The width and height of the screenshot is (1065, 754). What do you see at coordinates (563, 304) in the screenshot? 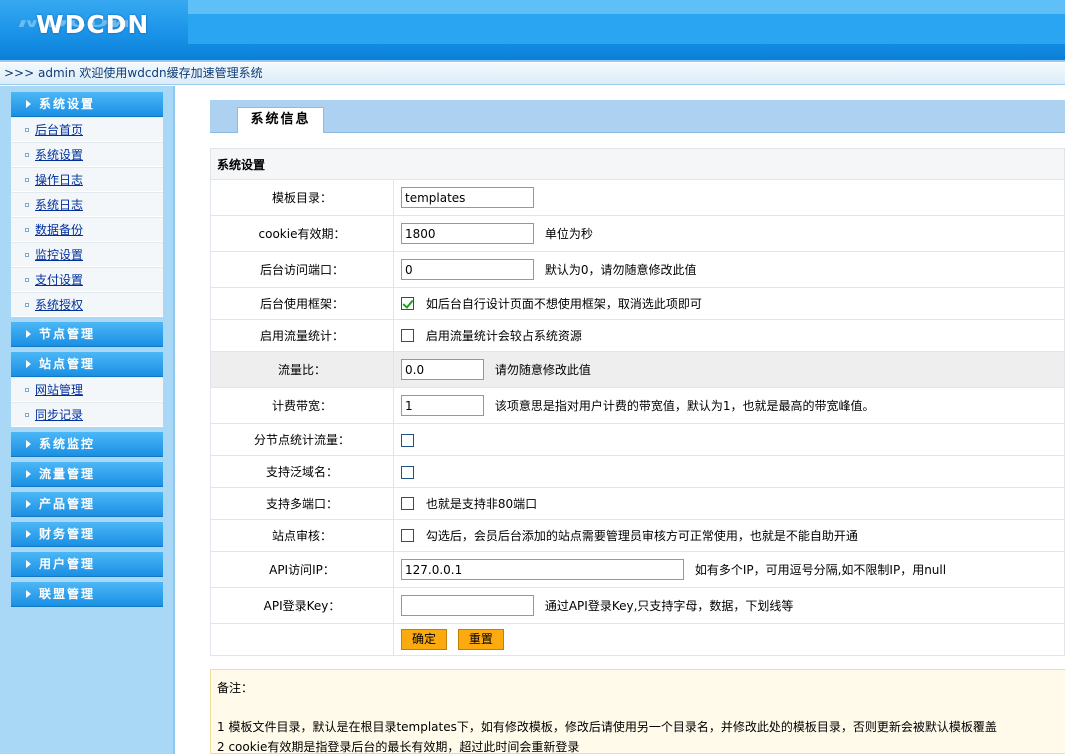
I see `field-hint: 如后台自行设计页面不想使用框架，取消选此项即可` at bounding box center [563, 304].